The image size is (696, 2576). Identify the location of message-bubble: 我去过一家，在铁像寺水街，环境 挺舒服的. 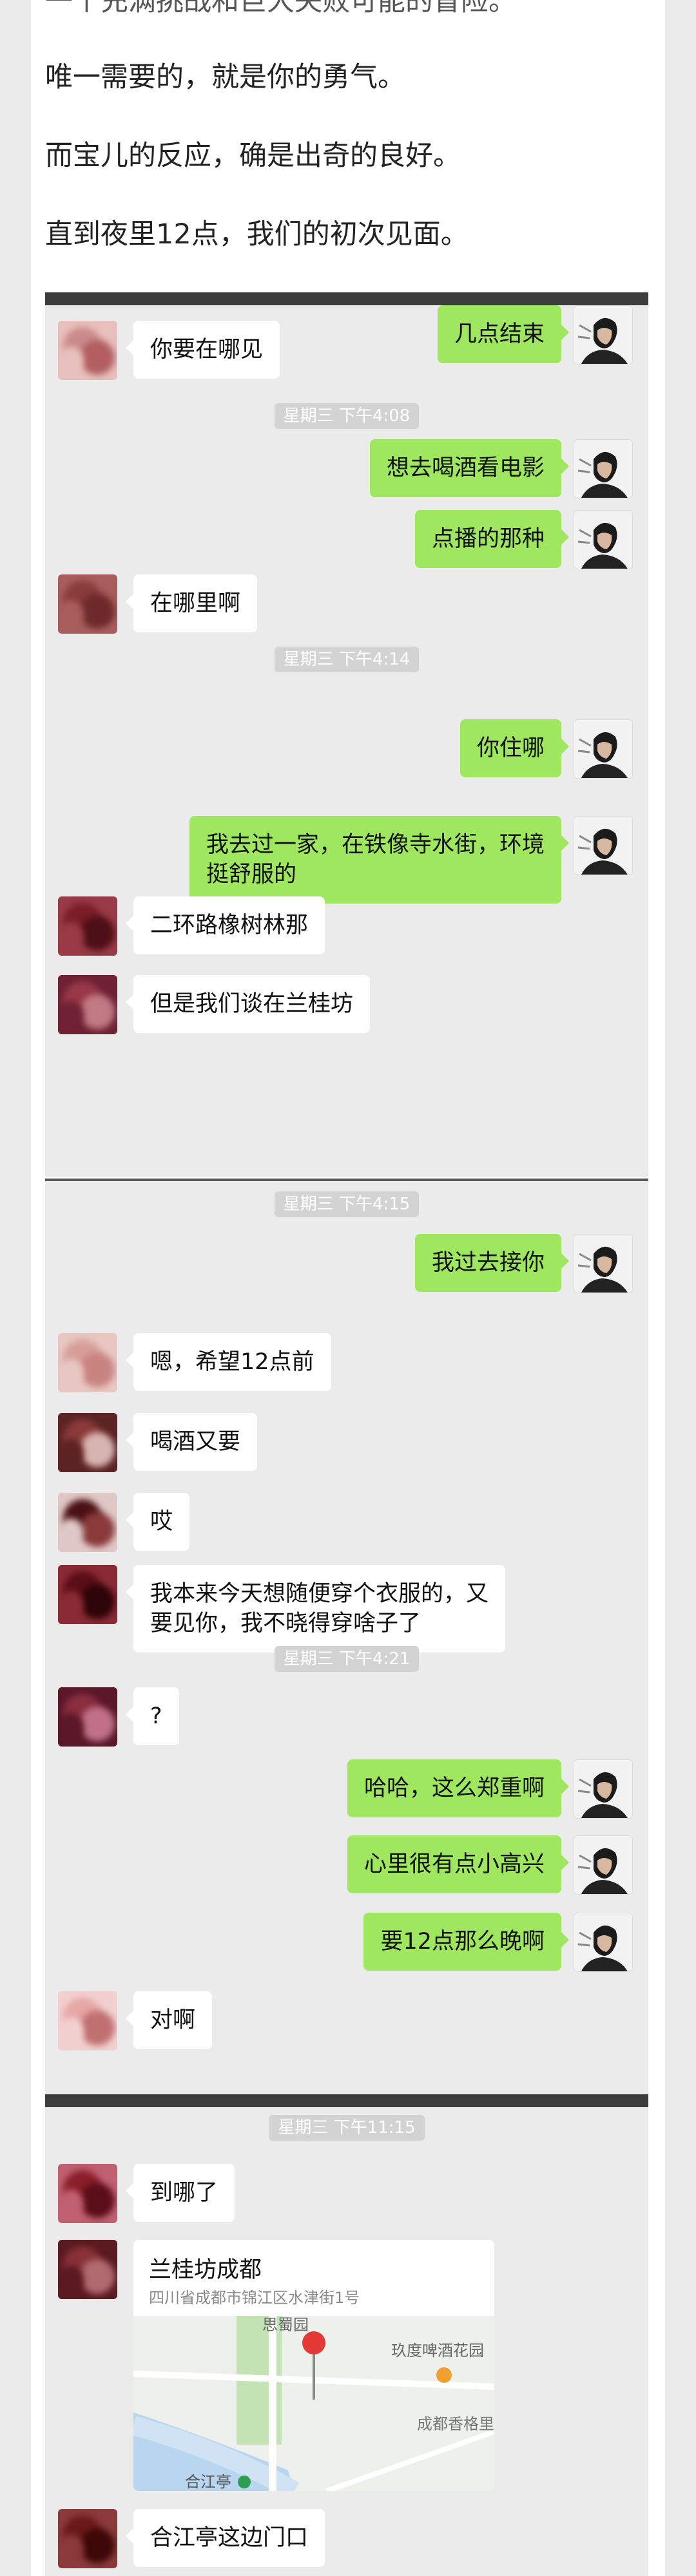
(379, 860).